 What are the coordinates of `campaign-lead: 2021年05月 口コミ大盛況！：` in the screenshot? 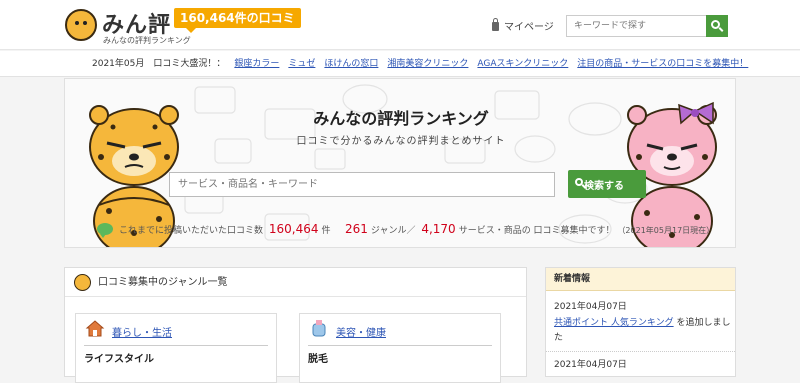 It's located at (159, 64).